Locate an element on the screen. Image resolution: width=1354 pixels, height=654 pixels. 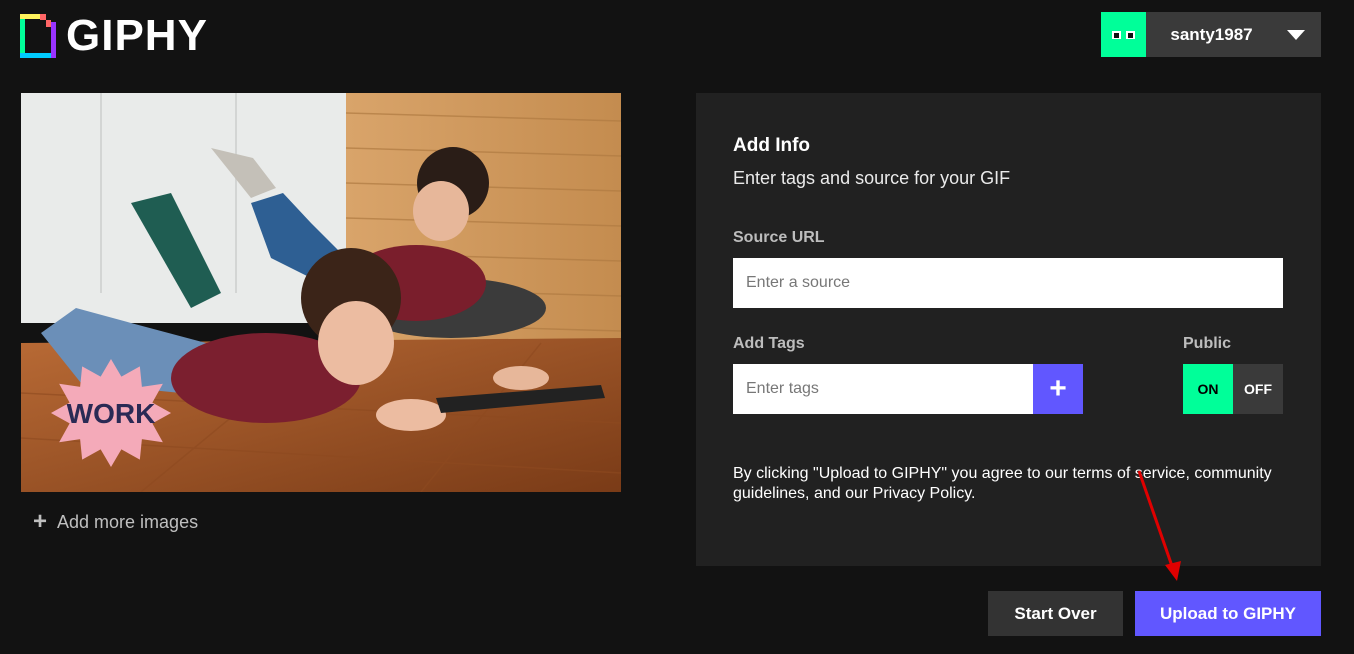
logo-wordmark: GIPHY is located at coordinates (137, 35).